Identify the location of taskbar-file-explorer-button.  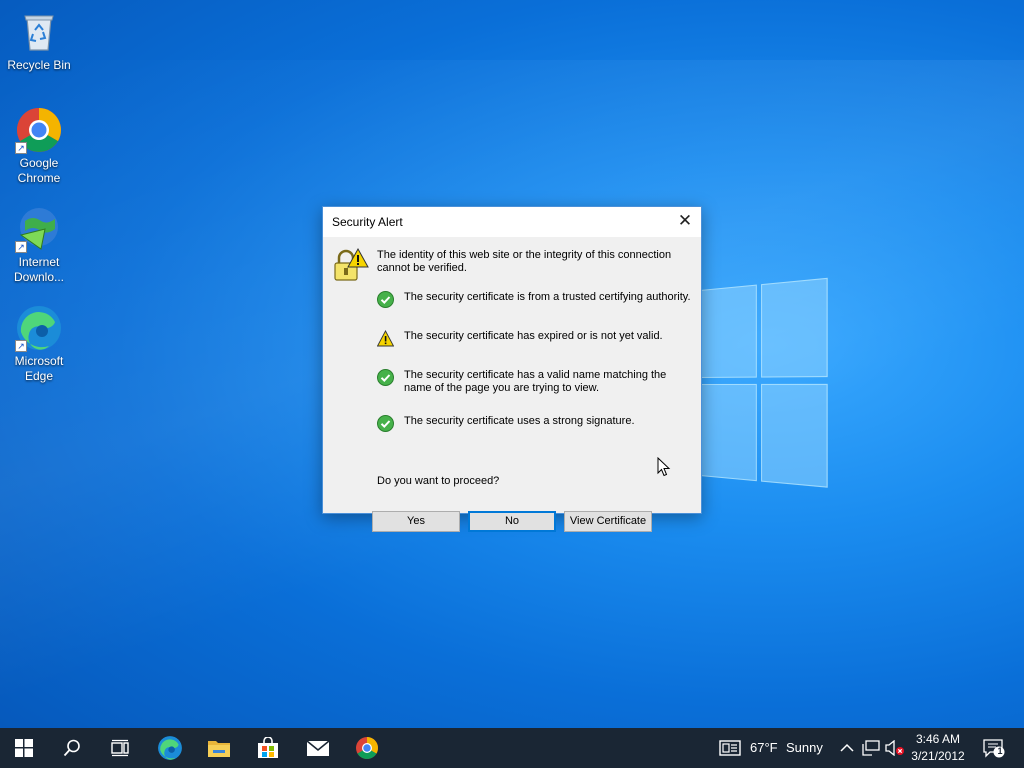
(219, 748).